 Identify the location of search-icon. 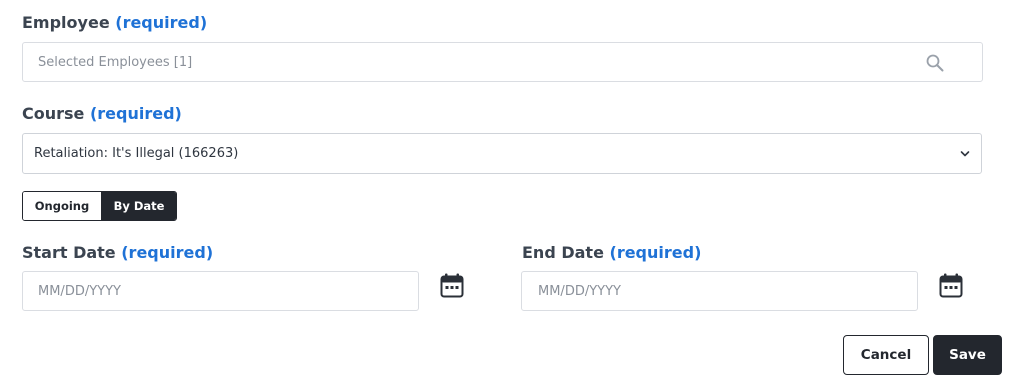
(935, 63).